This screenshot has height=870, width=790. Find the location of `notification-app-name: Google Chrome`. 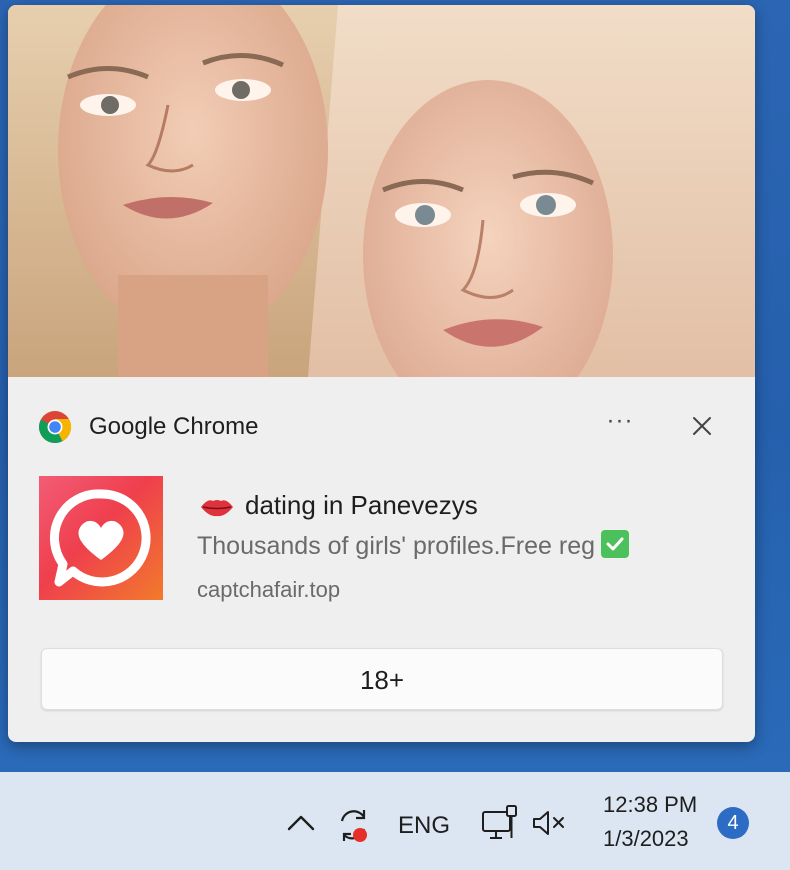

notification-app-name: Google Chrome is located at coordinates (174, 426).